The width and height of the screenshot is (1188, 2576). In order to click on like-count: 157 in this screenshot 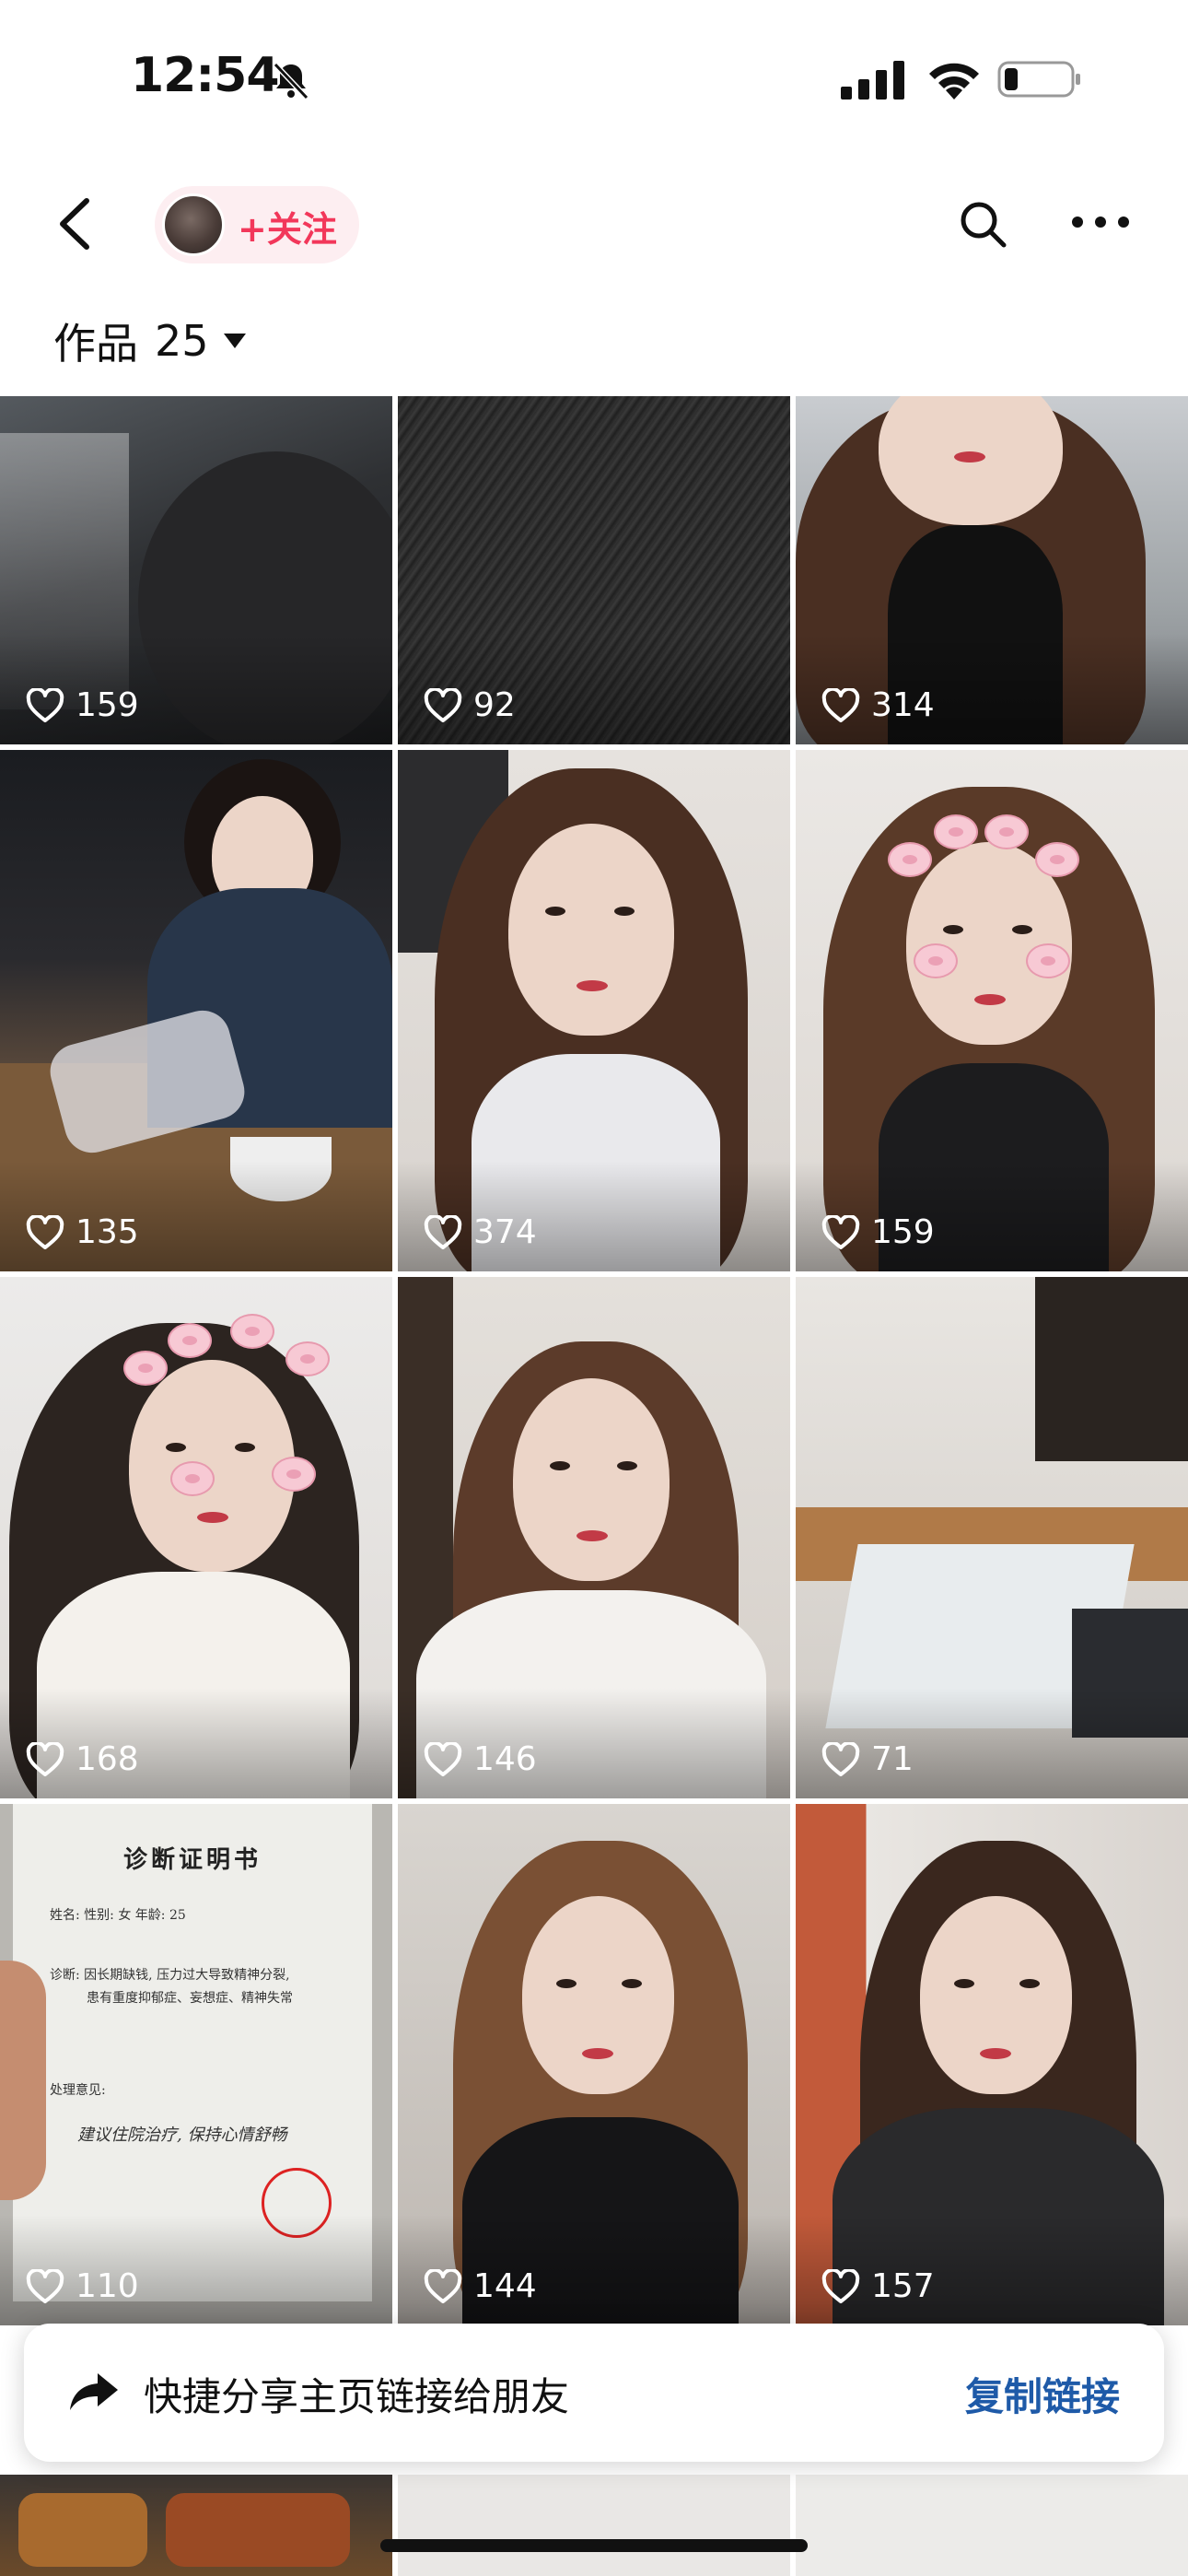, I will do `click(878, 2286)`.